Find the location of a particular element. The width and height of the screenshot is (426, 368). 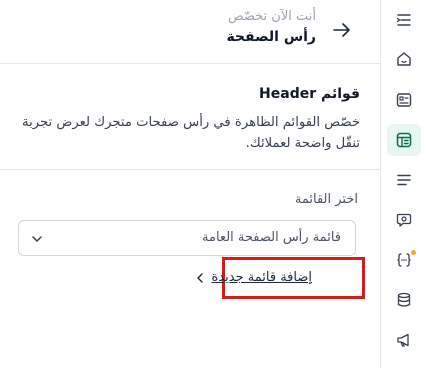

id-card-icon is located at coordinates (404, 100).